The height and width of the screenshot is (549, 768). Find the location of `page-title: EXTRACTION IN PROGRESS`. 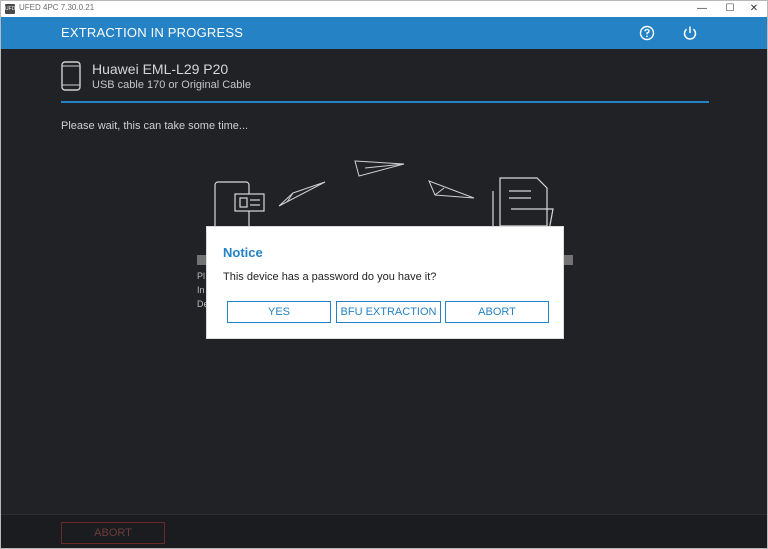

page-title: EXTRACTION IN PROGRESS is located at coordinates (152, 32).